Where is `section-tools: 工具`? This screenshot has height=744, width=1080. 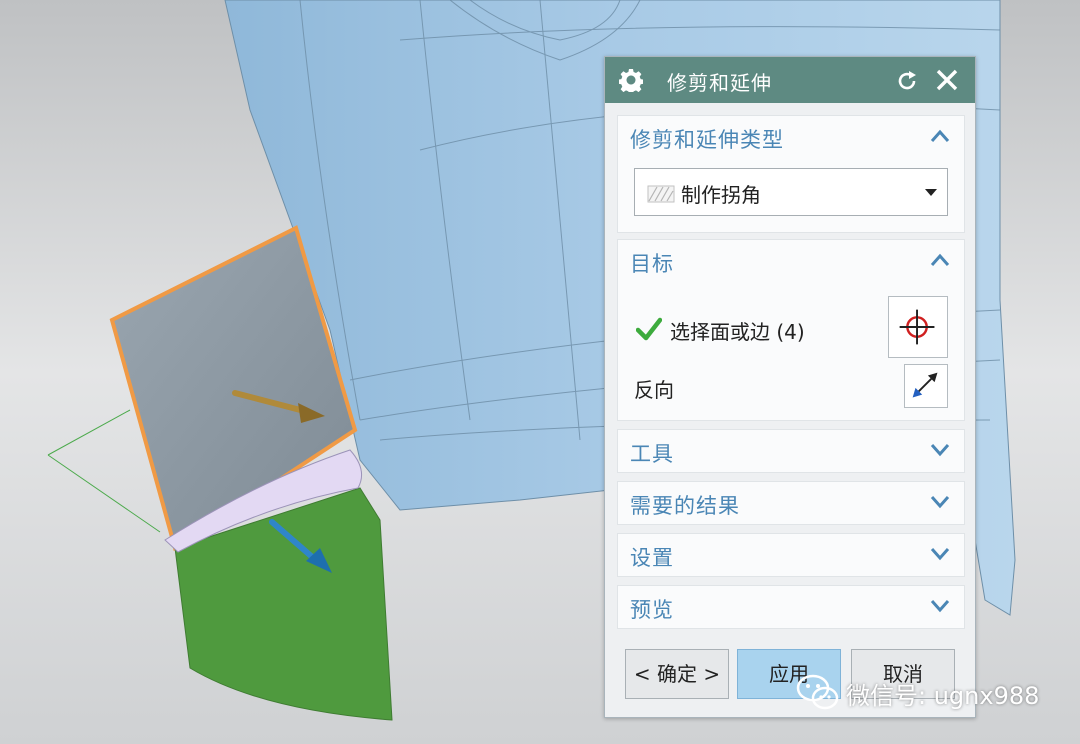
section-tools: 工具 is located at coordinates (791, 451).